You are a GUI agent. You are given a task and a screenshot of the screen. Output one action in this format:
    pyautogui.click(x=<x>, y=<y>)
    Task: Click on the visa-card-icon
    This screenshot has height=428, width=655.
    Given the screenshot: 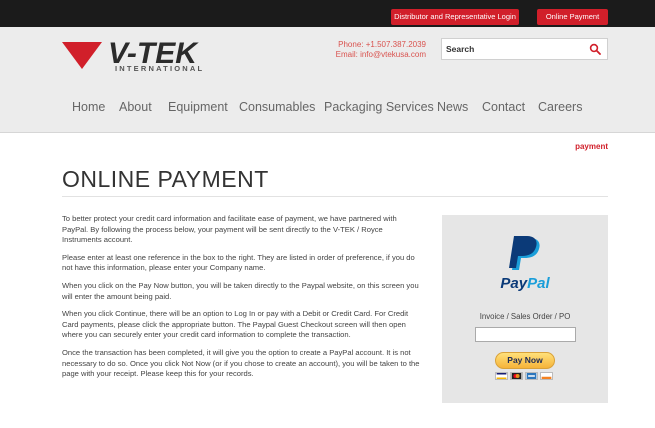 What is the action you would take?
    pyautogui.click(x=501, y=376)
    